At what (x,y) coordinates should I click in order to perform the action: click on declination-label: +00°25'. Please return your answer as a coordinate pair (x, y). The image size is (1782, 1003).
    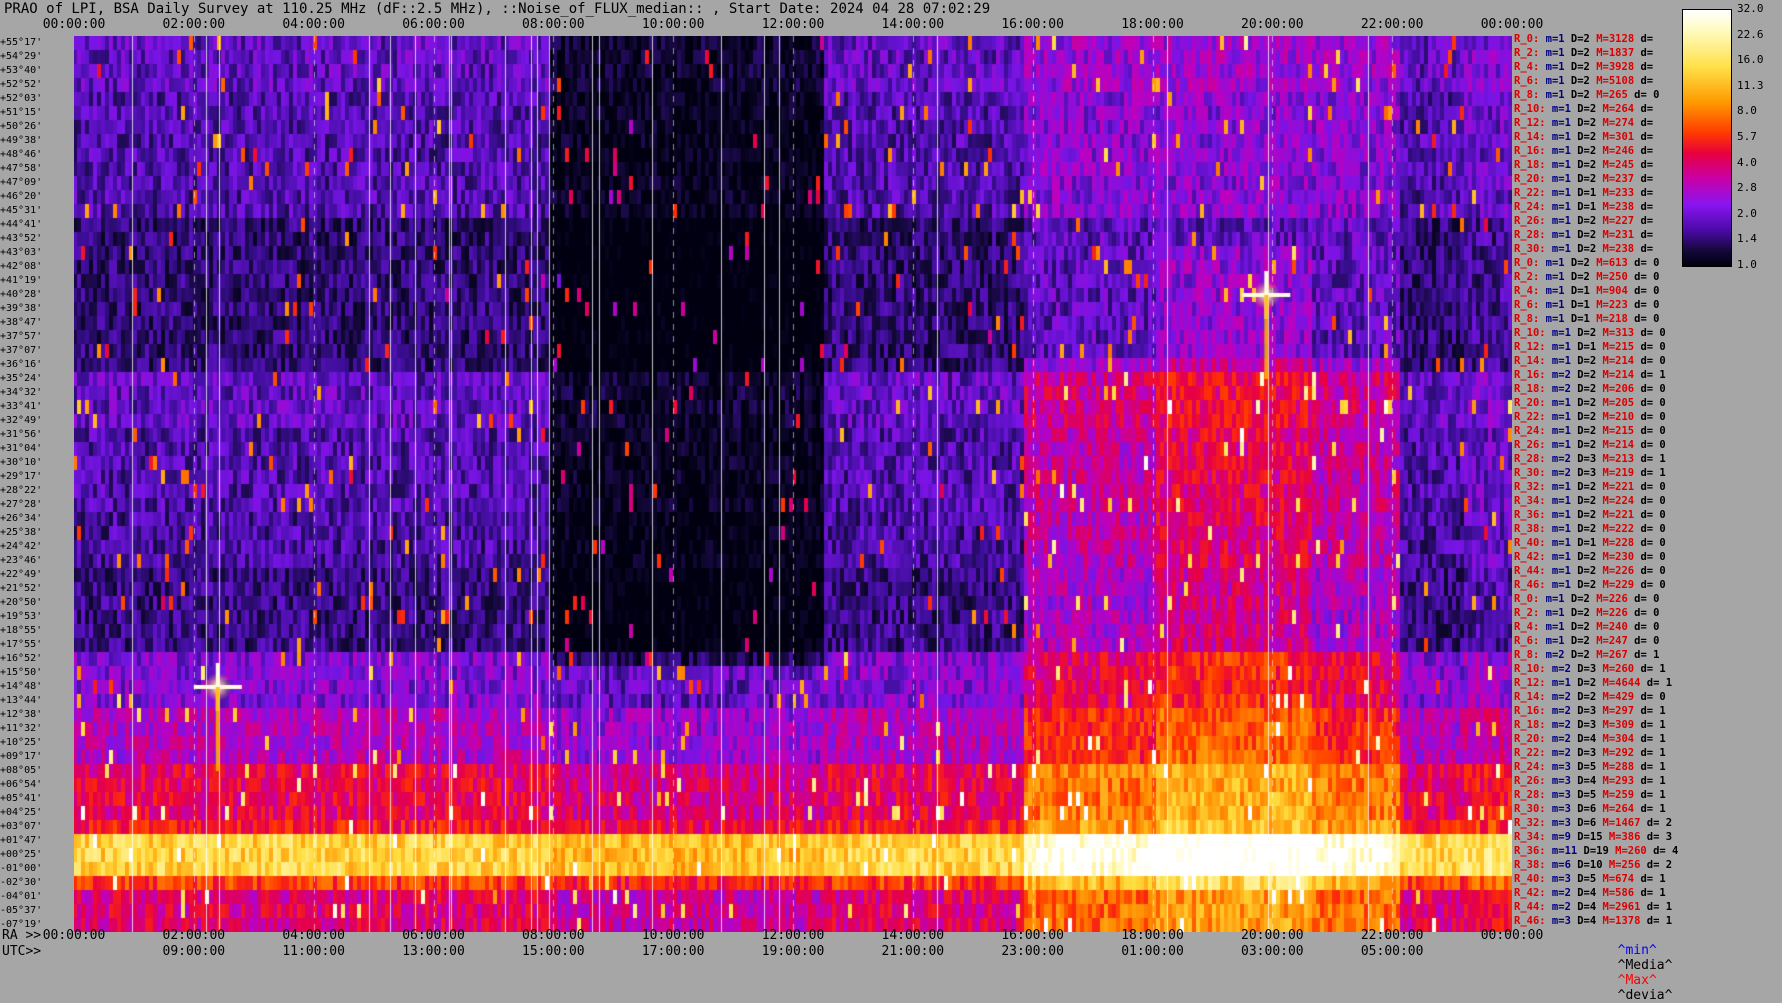
    Looking at the image, I should click on (21, 854).